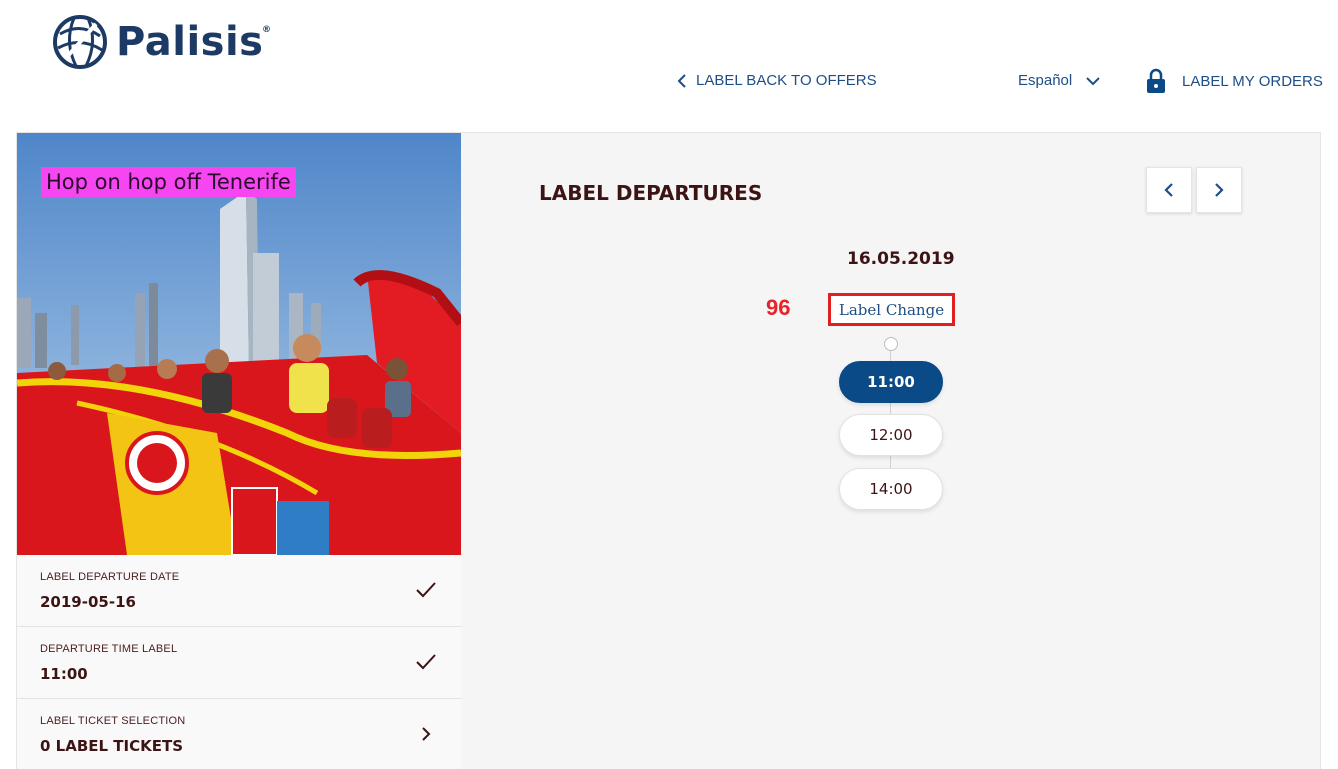  I want to click on availability-count: 96, so click(778, 307).